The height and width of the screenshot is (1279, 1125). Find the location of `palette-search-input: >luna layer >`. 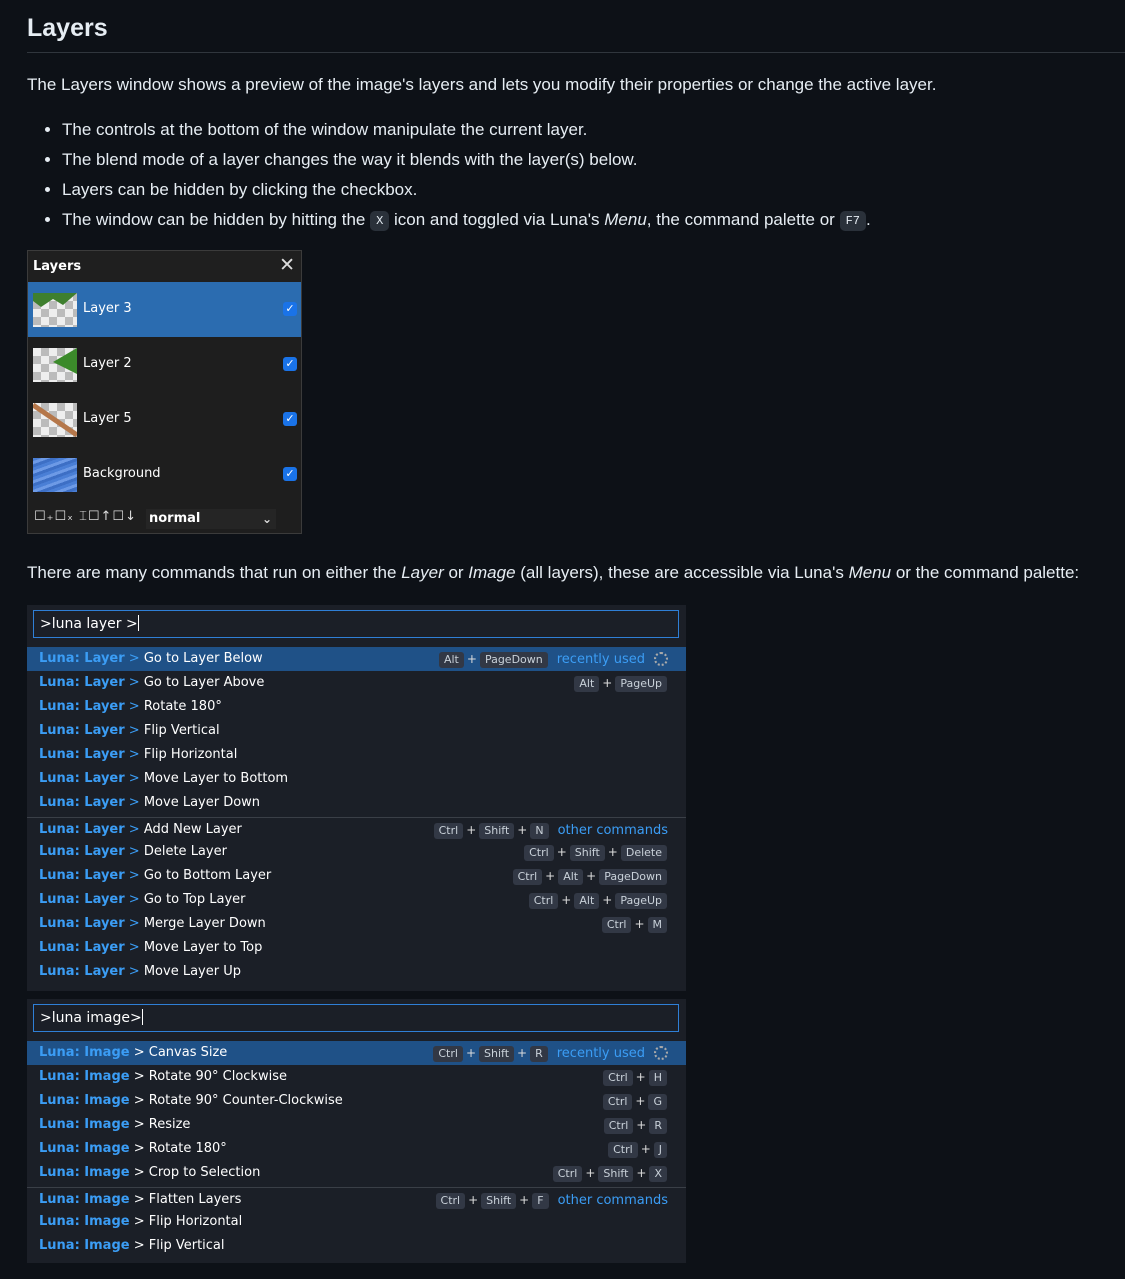

palette-search-input: >luna layer > is located at coordinates (356, 624).